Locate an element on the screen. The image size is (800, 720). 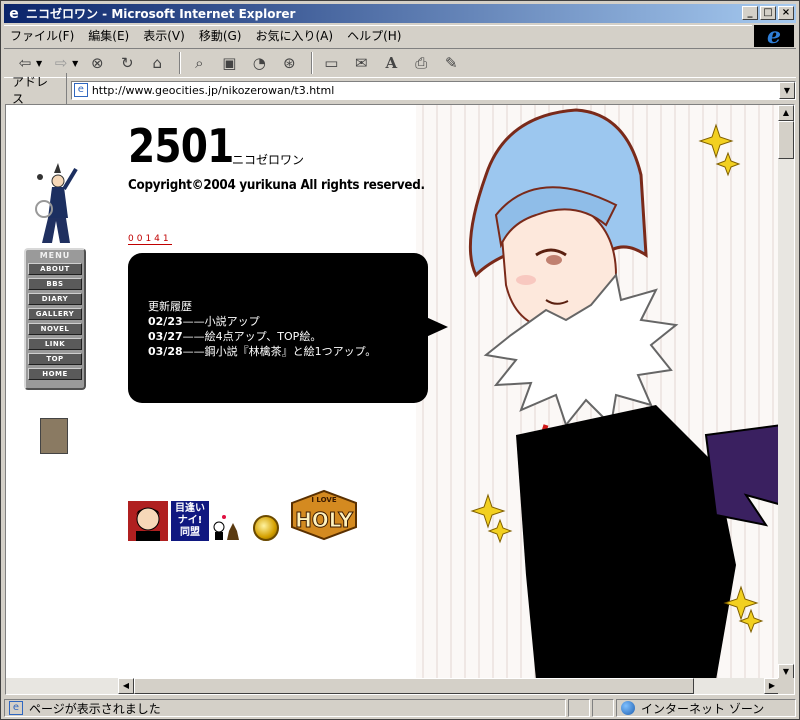
news-item: 02/23——小説アップ is located at coordinates (204, 321).